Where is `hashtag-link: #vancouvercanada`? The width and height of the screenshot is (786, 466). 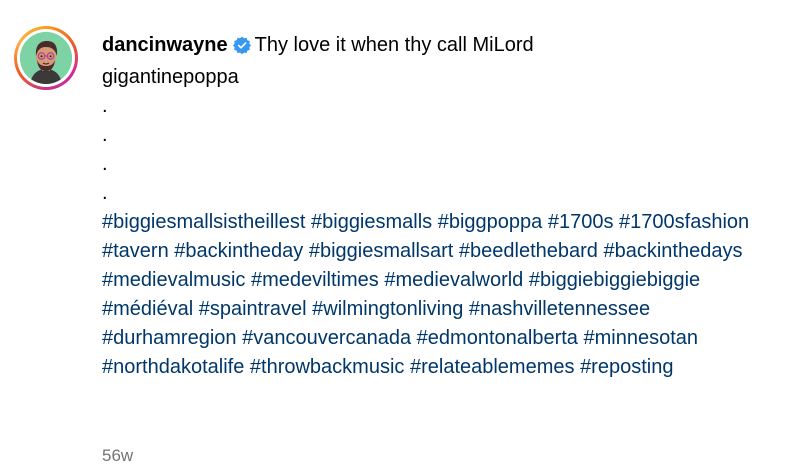
hashtag-link: #vancouvercanada is located at coordinates (326, 338).